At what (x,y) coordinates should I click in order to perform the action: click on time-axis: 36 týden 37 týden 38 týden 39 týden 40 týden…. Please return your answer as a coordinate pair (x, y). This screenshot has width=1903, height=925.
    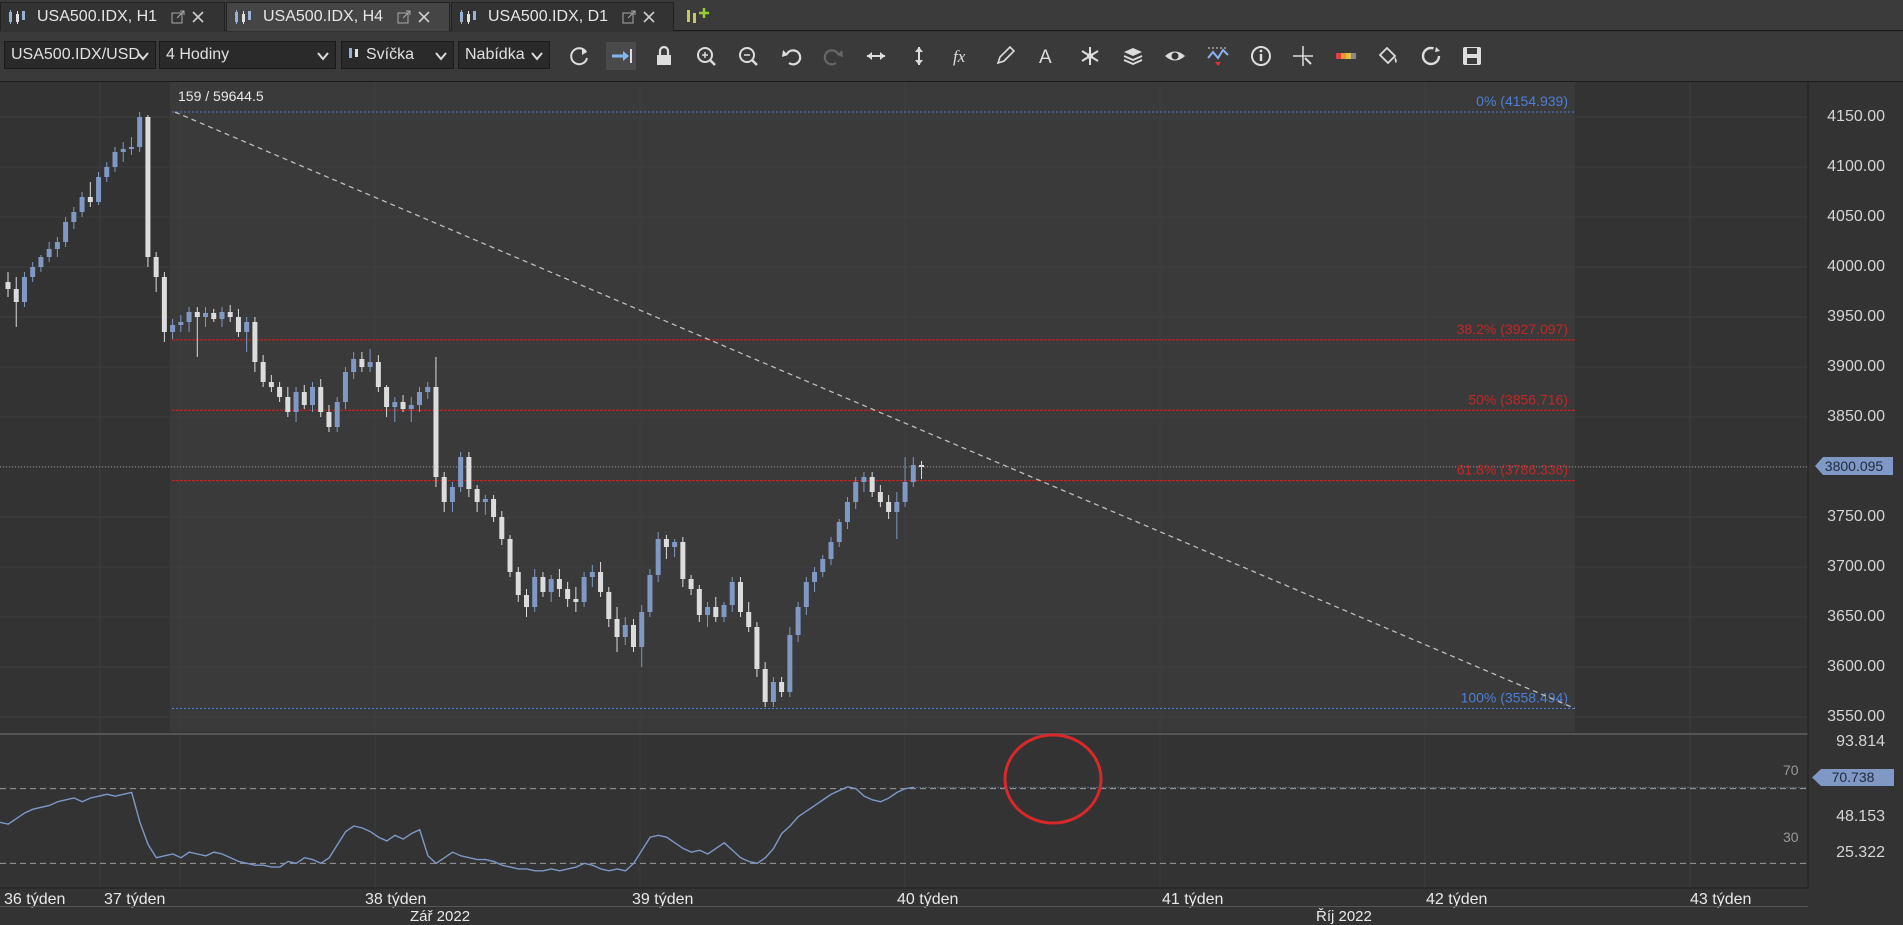
    Looking at the image, I should click on (904, 906).